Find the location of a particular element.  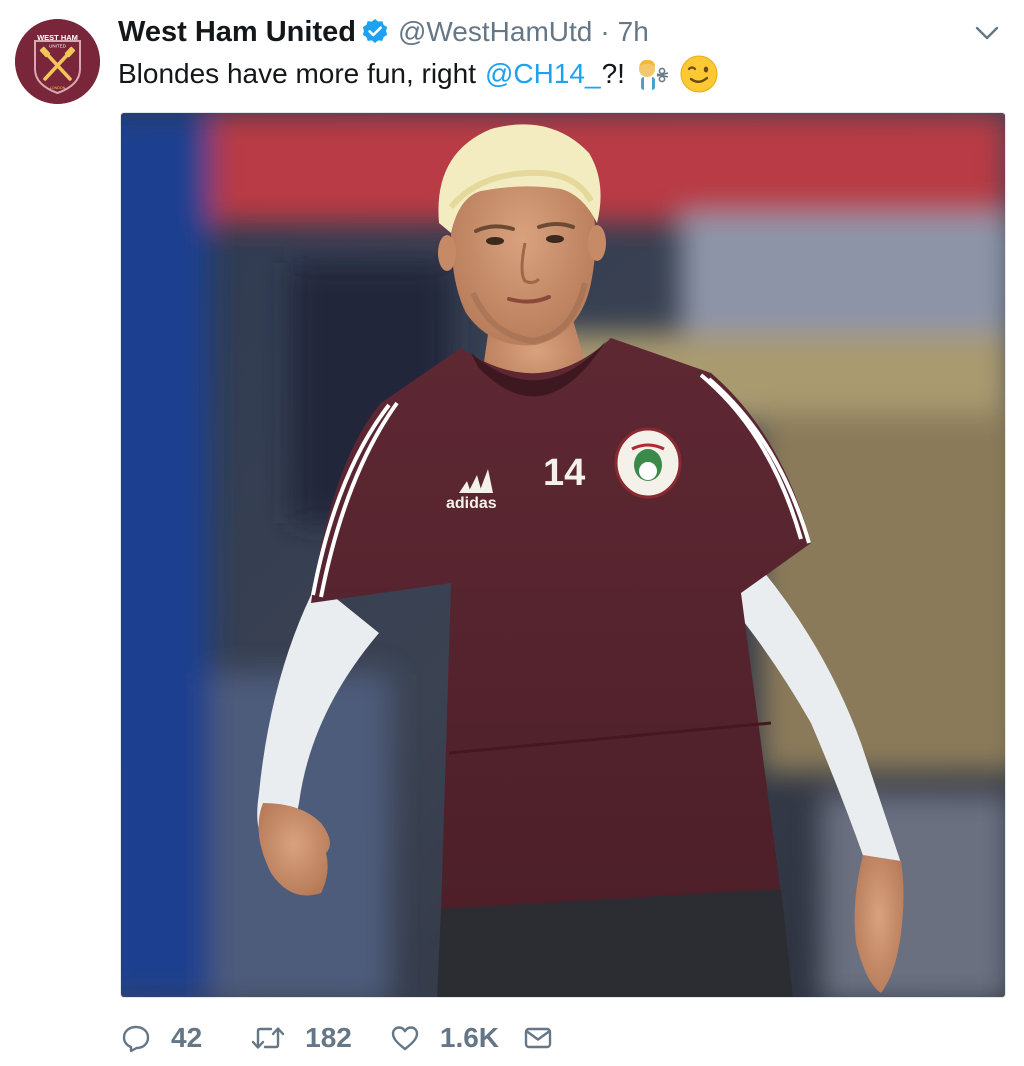

tweet-text-body: Blondes have more fun, right is located at coordinates (297, 73).